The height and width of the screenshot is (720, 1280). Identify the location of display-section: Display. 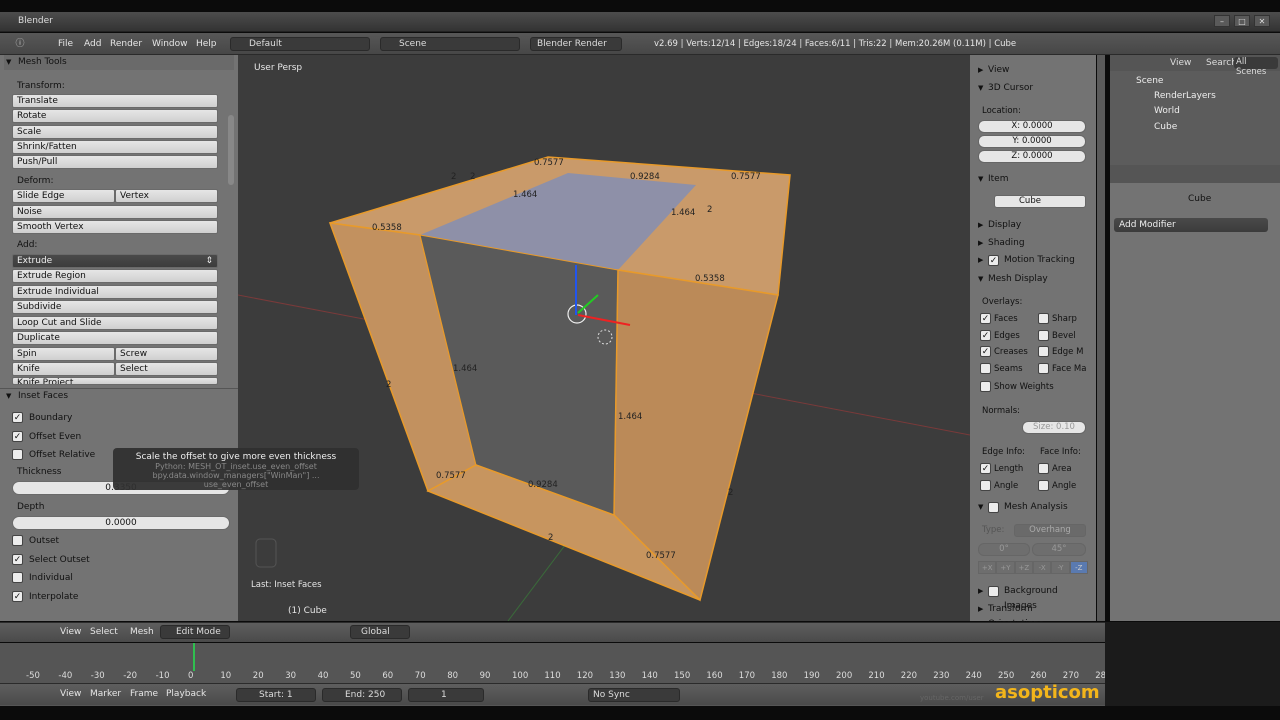
(1032, 225).